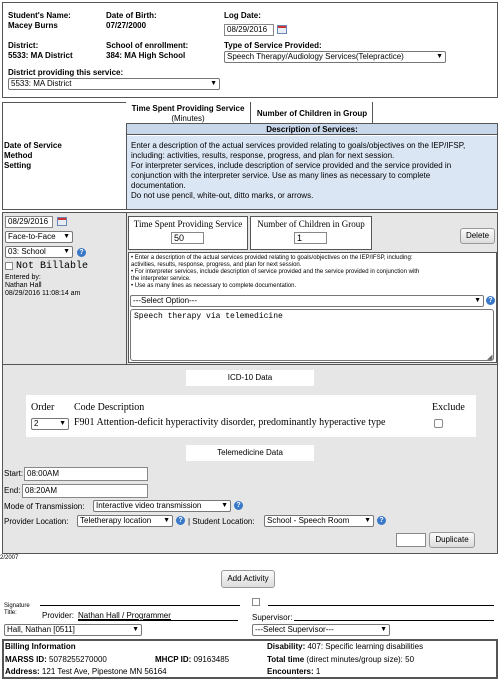 This screenshot has width=500, height=681. Describe the element at coordinates (477, 236) in the screenshot. I see `delete-button: Delete` at that location.